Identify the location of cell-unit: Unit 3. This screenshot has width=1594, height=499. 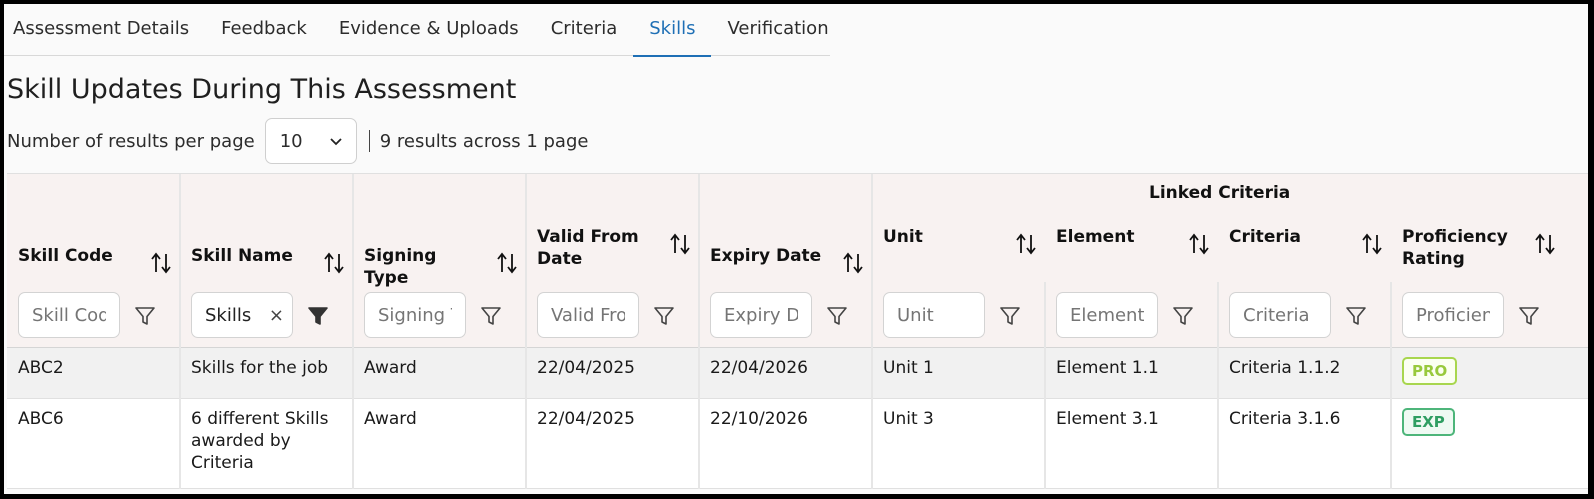
(908, 419).